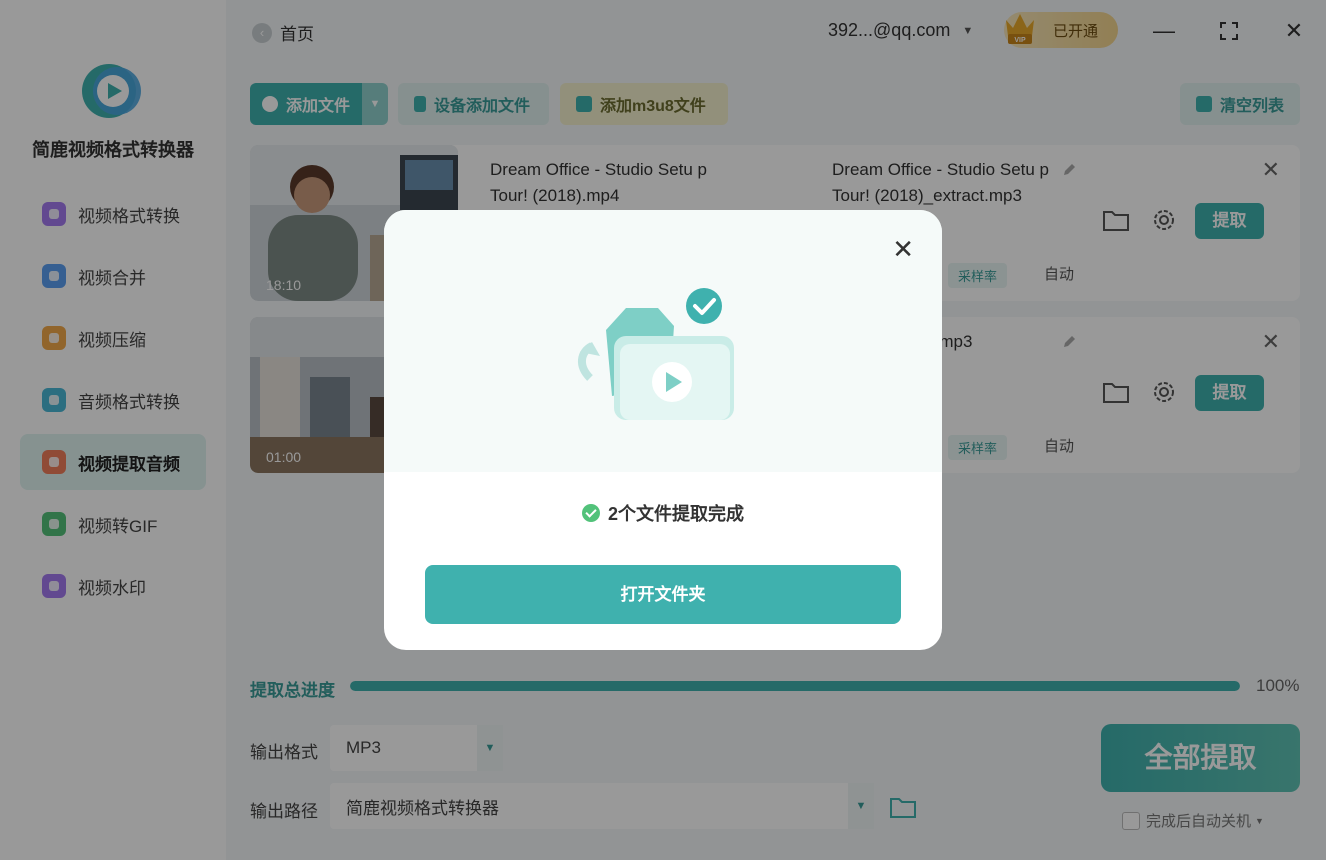  What do you see at coordinates (675, 514) in the screenshot?
I see `completion-message: 2个文件提取完成` at bounding box center [675, 514].